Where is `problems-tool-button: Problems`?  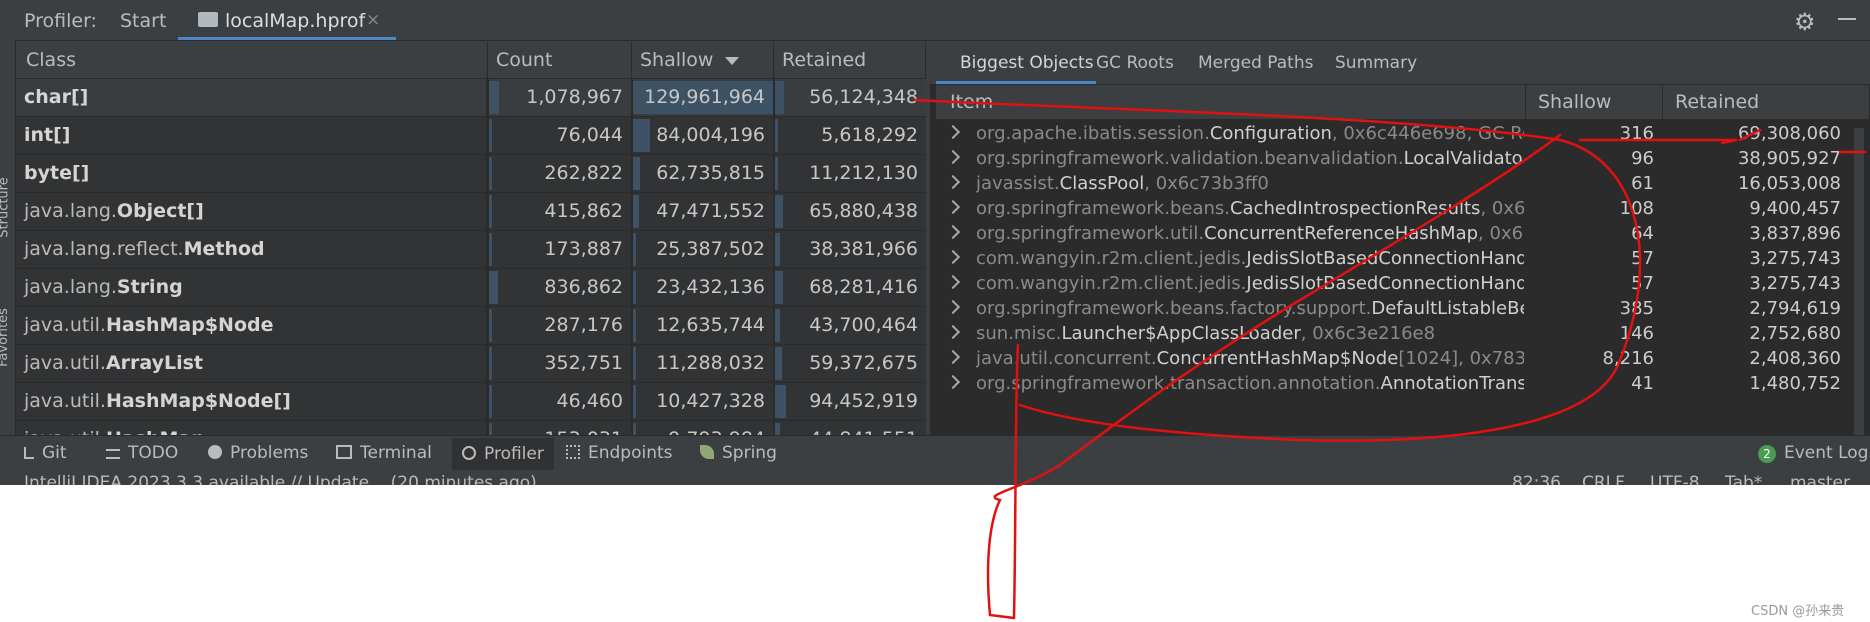
problems-tool-button: Problems is located at coordinates (258, 455).